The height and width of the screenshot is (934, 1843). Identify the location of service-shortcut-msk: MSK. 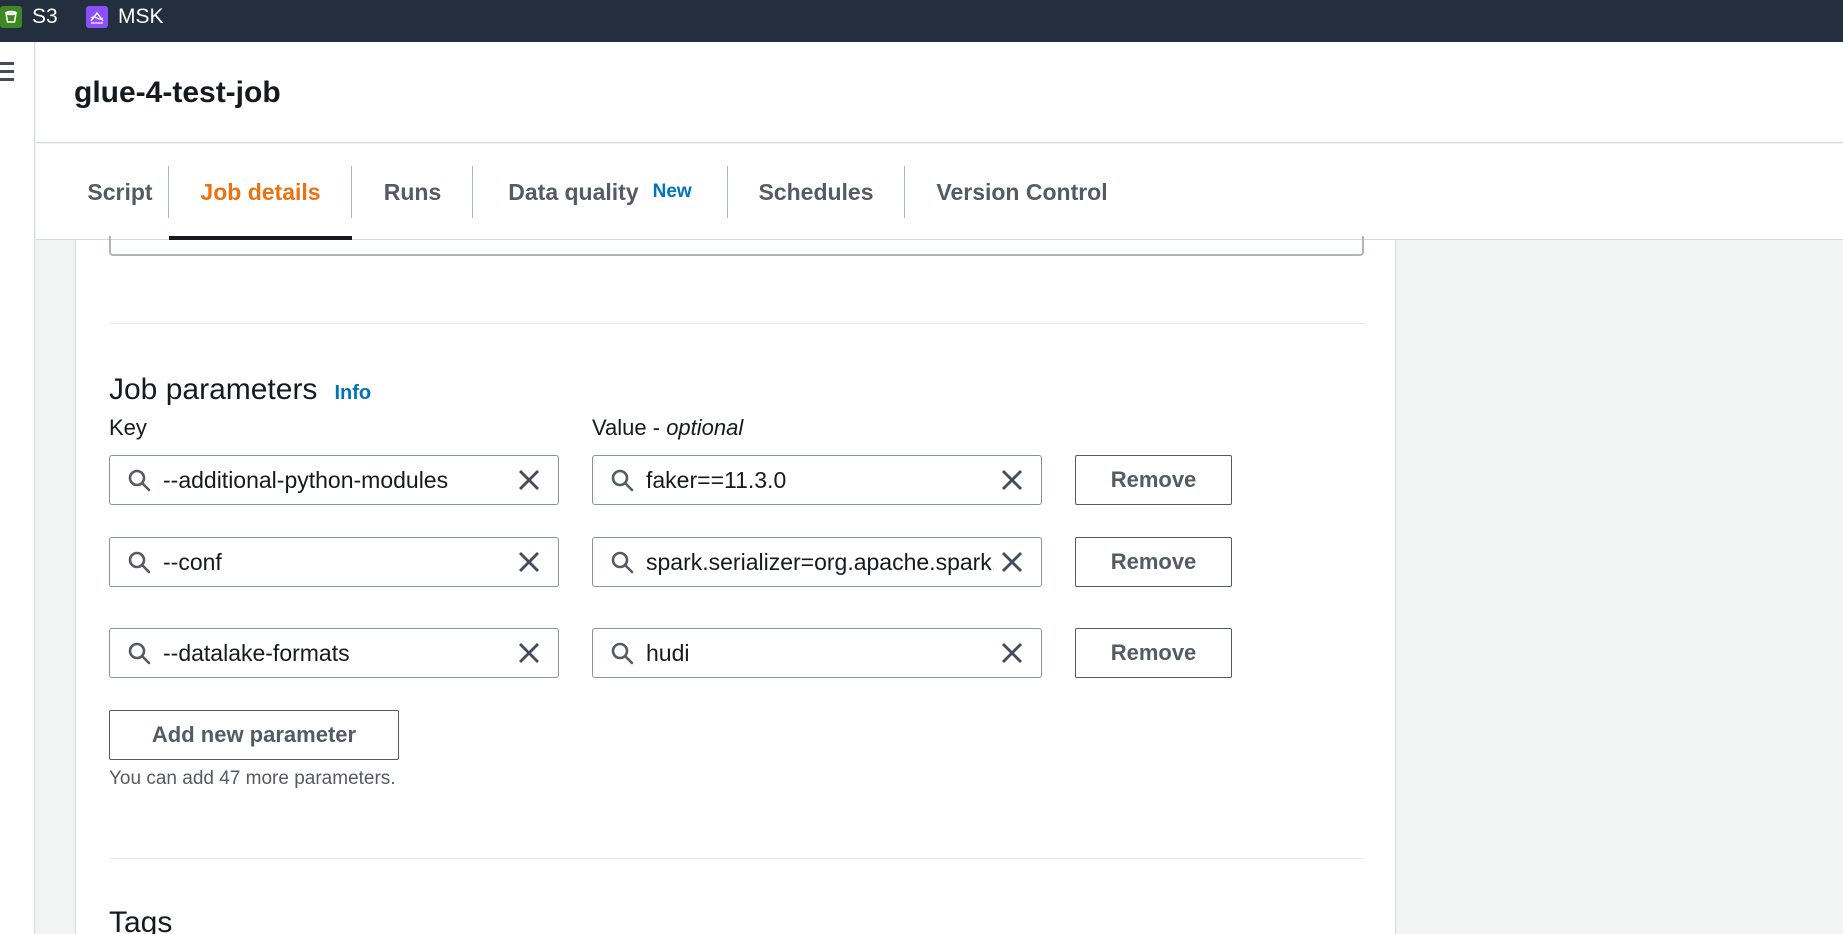
(125, 17).